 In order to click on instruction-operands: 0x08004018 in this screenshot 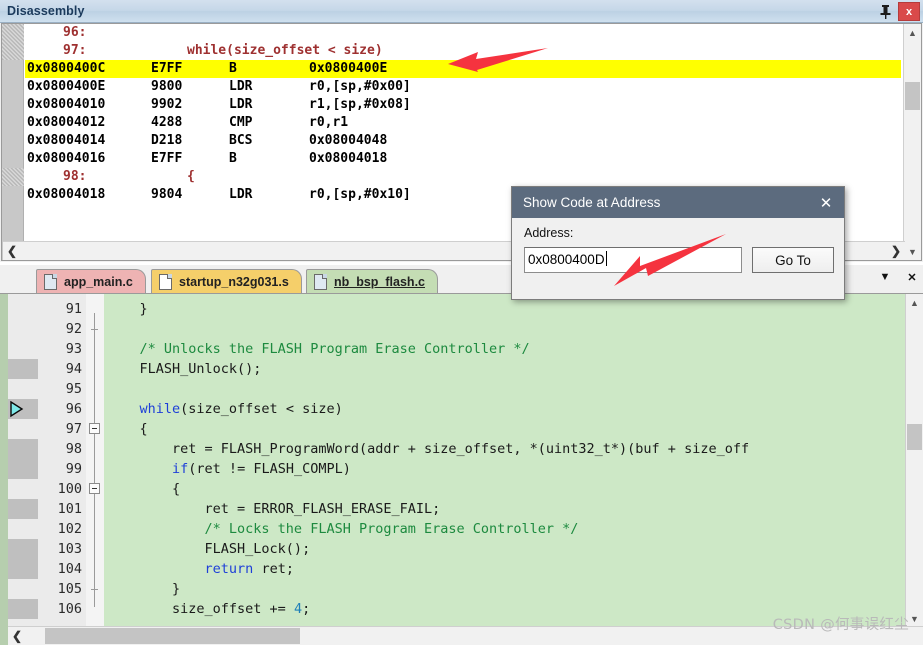, I will do `click(348, 158)`.